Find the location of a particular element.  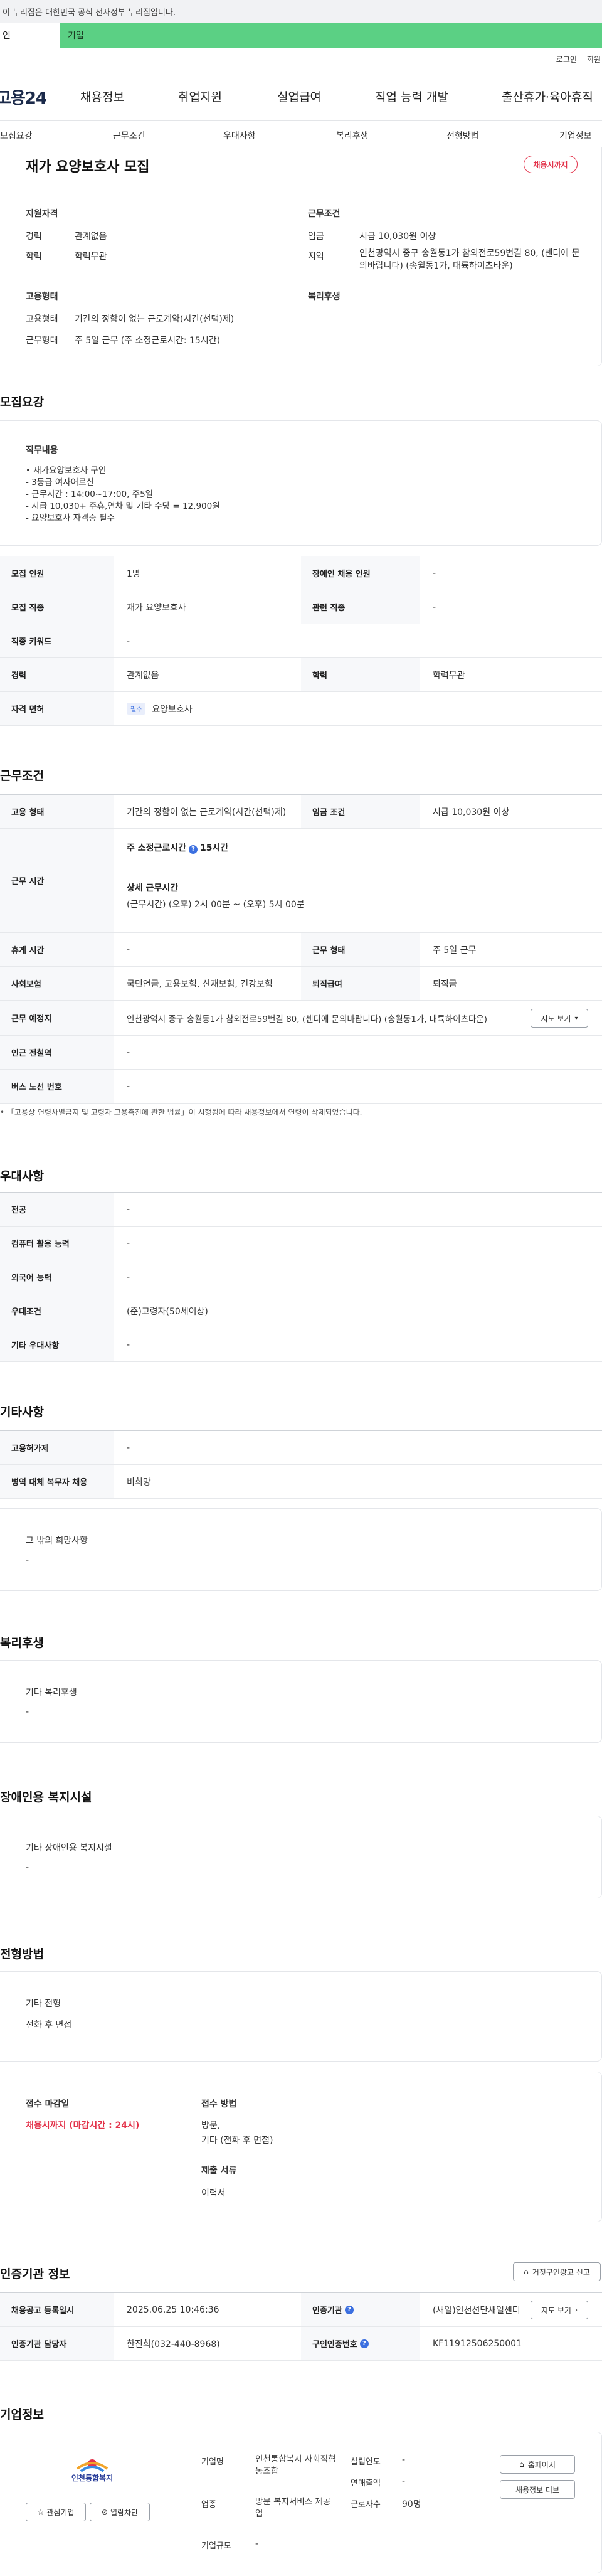

table-row: 버스 노선 번호 - is located at coordinates (301, 1087).